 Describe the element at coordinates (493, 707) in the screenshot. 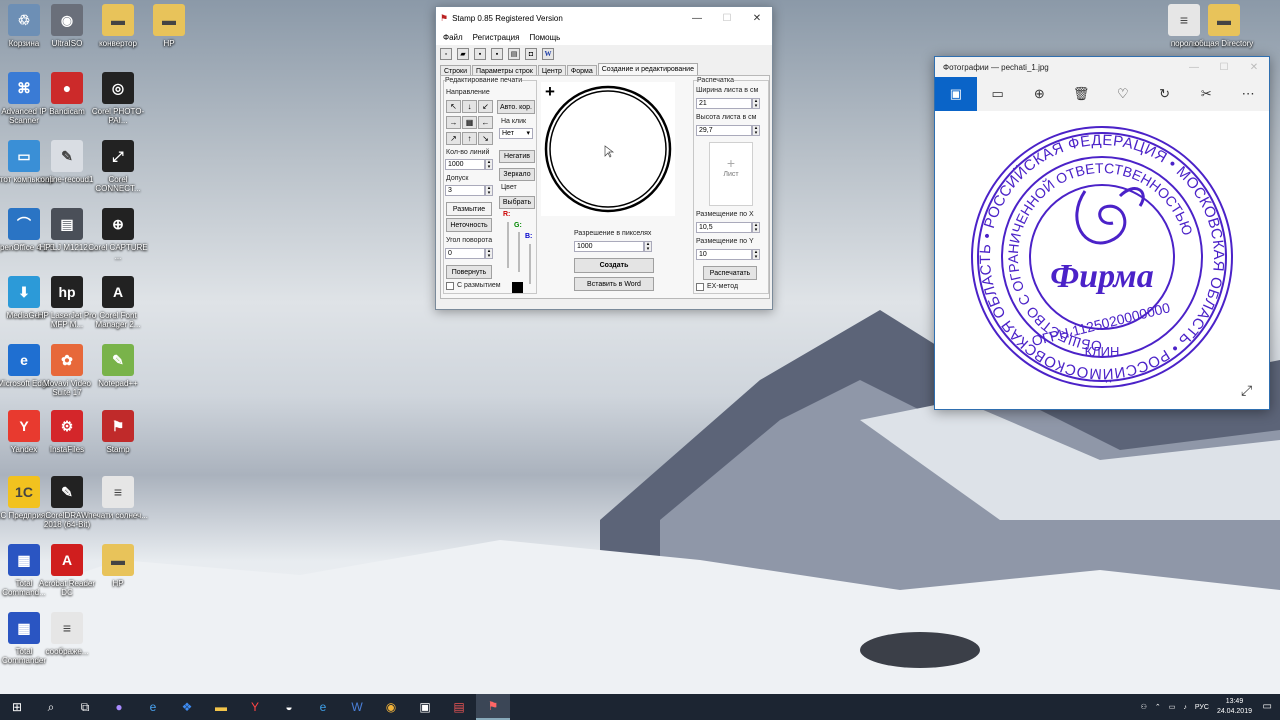

I see `stamp-taskbar-icon: ⚑` at that location.